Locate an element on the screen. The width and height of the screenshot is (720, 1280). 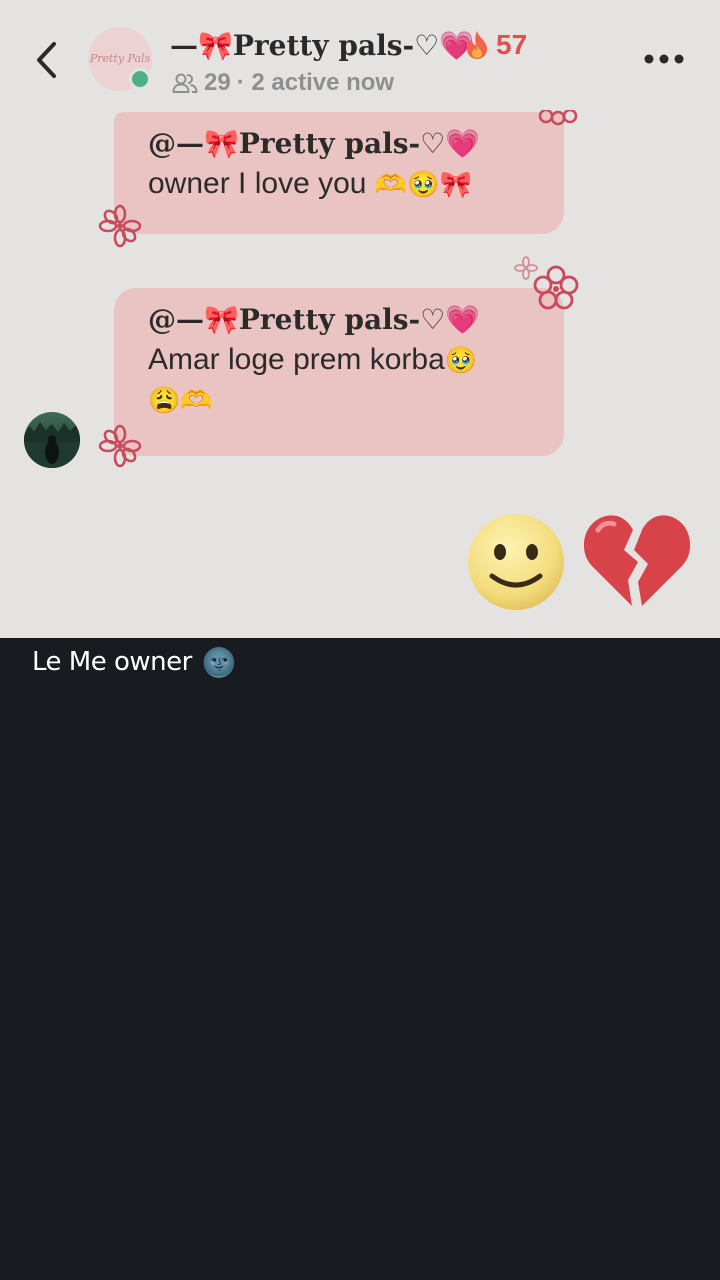
message-bubble: @—🎀Pretty pals-♡💗 owner I love you 🫶🥹🎀 is located at coordinates (339, 173).